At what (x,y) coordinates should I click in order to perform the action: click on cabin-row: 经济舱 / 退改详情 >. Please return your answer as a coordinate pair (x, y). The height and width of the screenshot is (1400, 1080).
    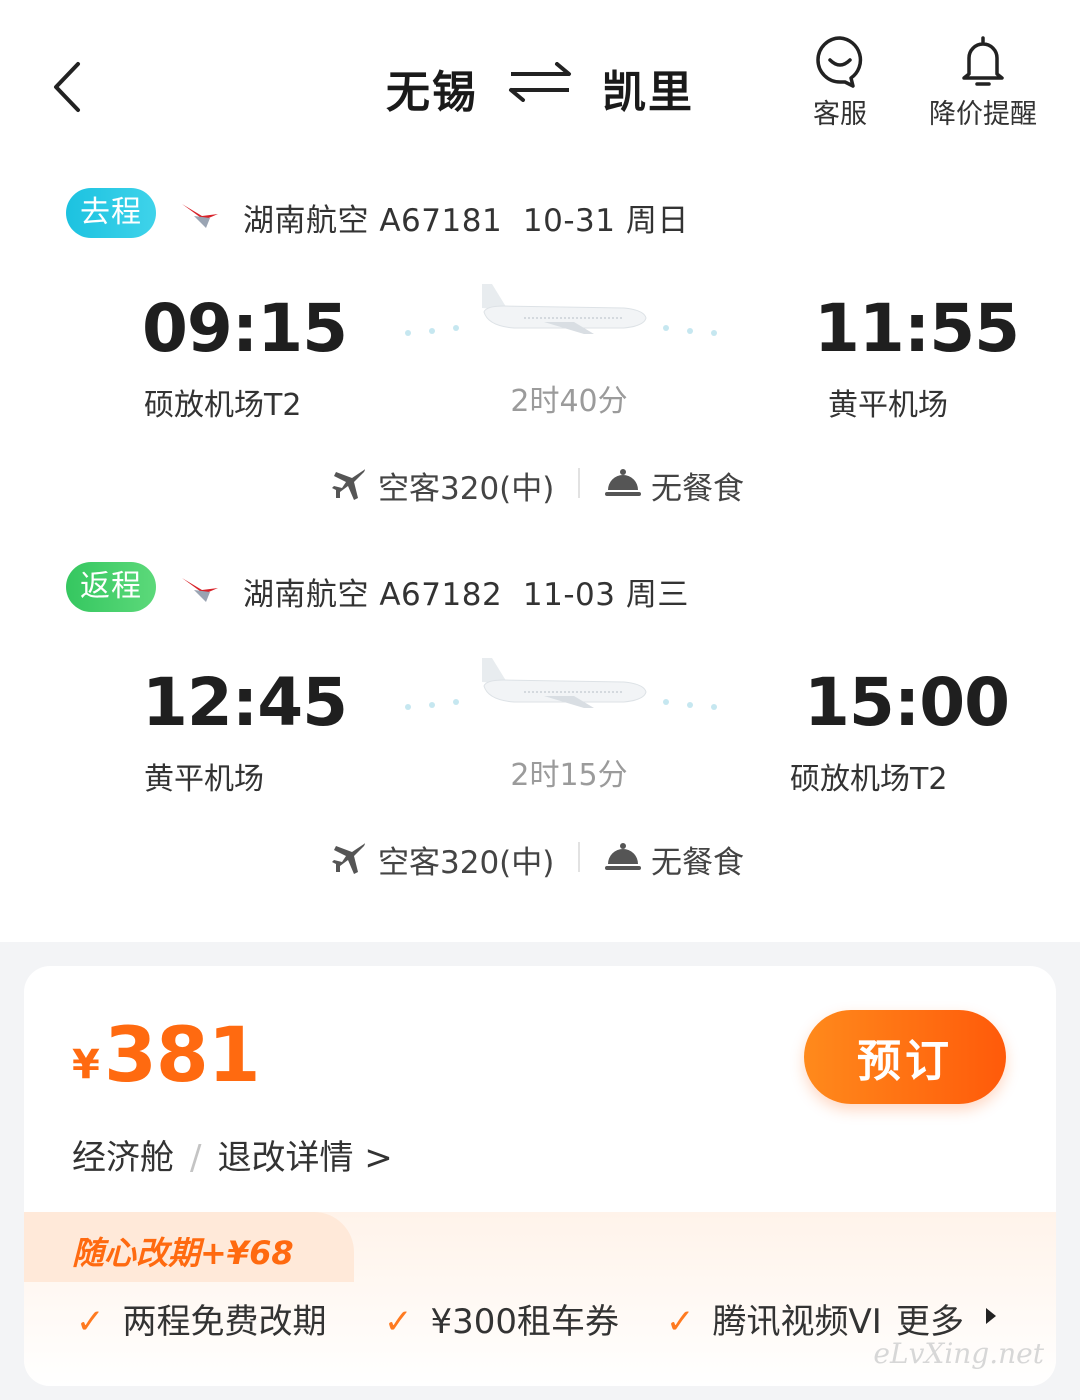
    Looking at the image, I should click on (232, 1154).